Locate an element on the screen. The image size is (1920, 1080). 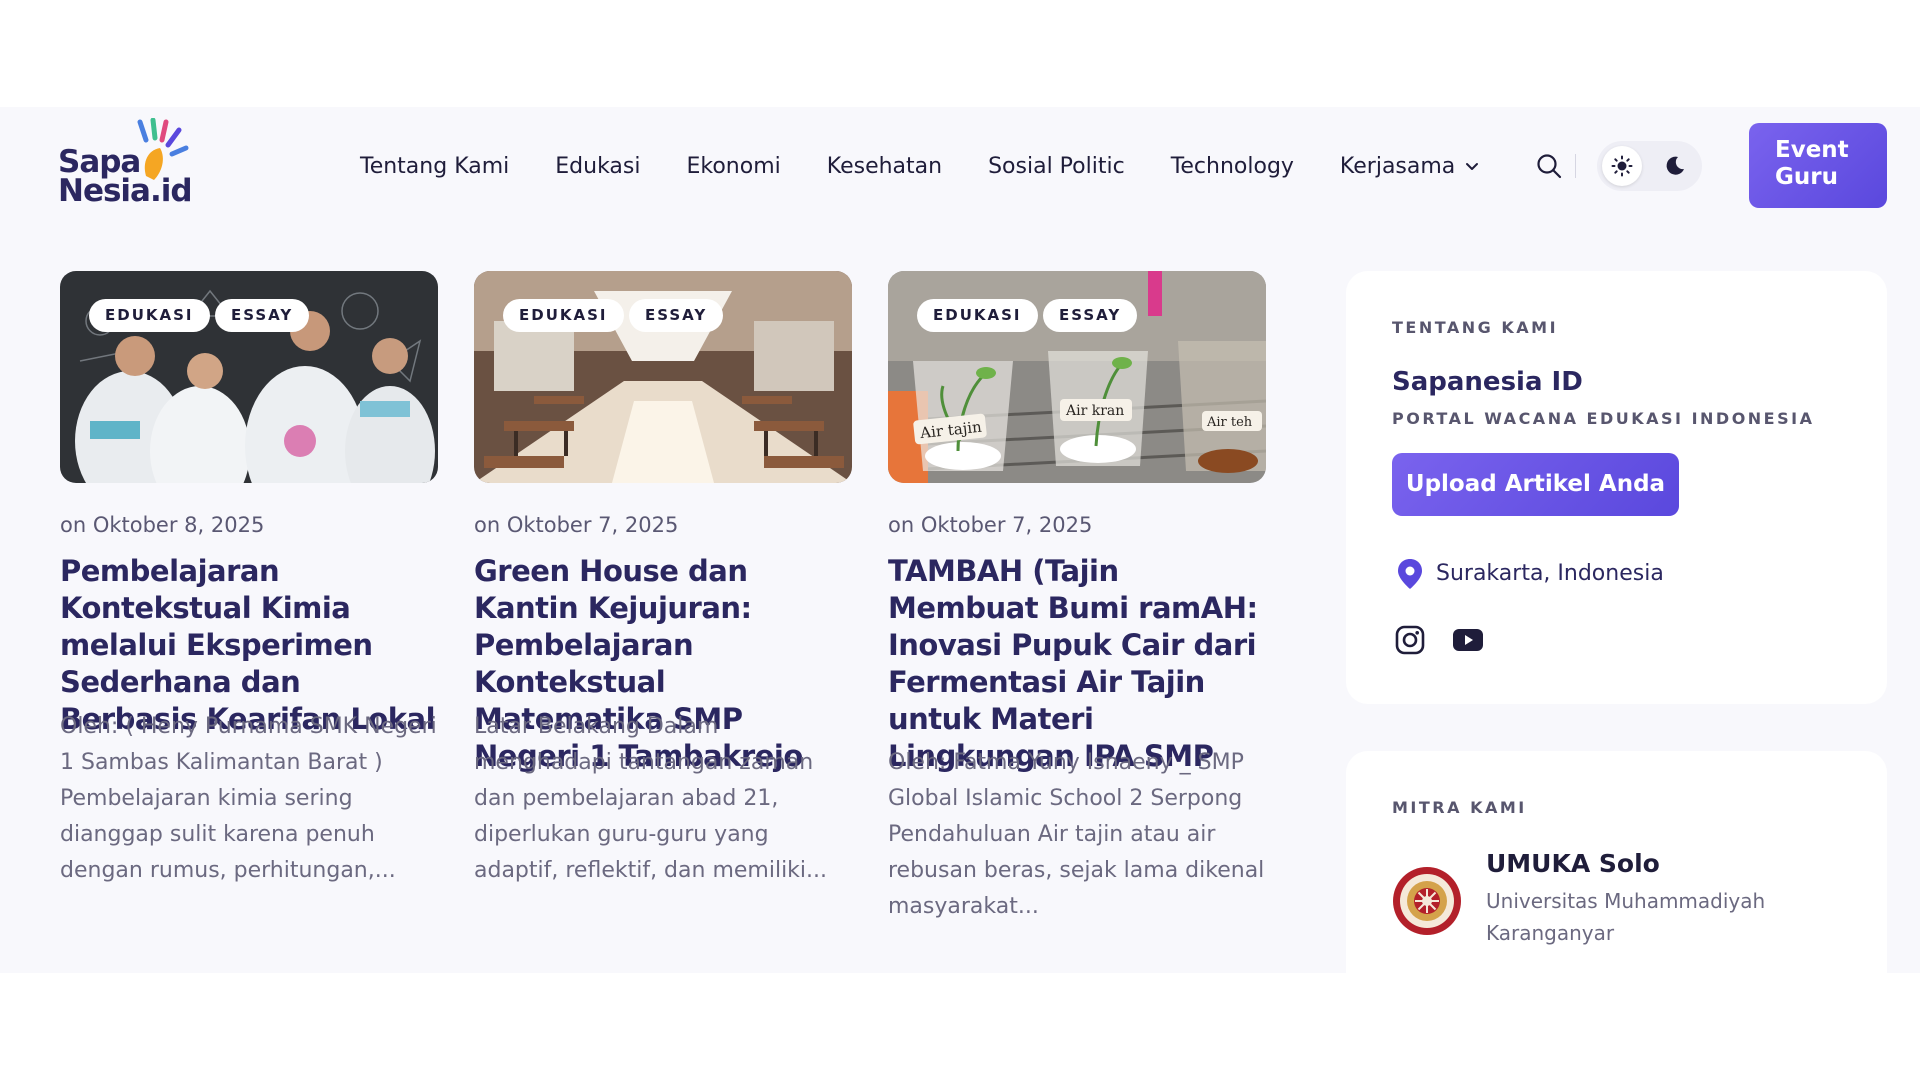
event-guru-button: Event Guru is located at coordinates (1818, 165).